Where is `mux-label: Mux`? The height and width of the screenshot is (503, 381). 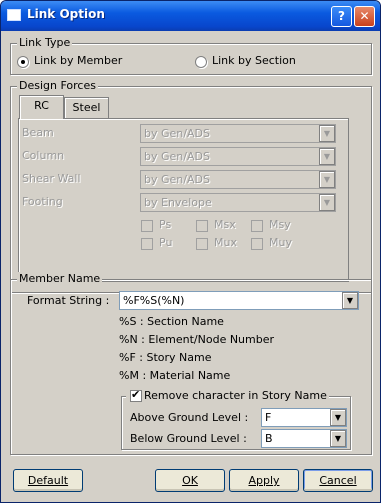 mux-label: Mux is located at coordinates (225, 242).